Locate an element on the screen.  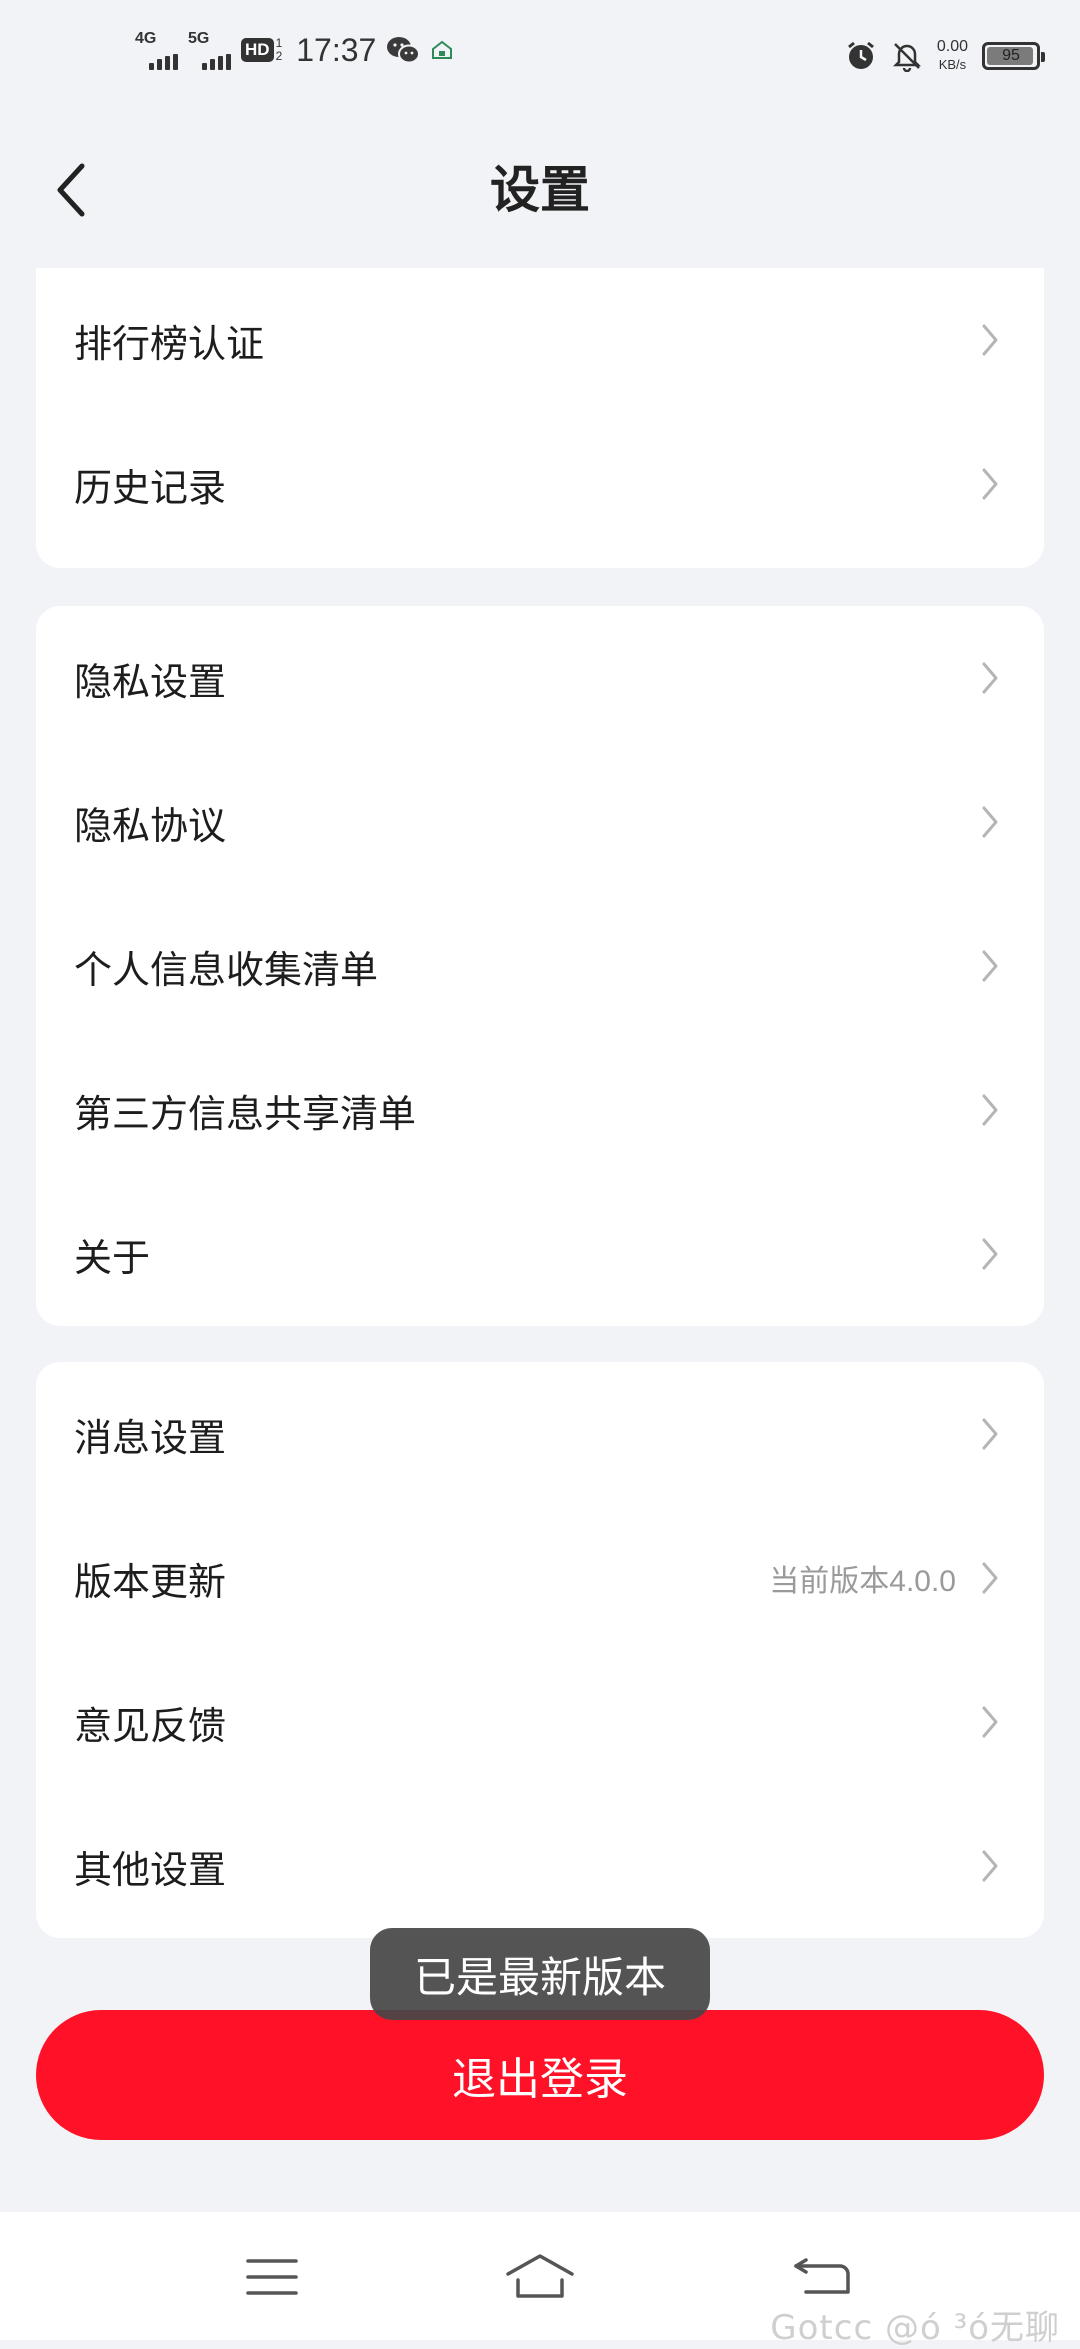
mute-notifications-icon is located at coordinates (906, 57).